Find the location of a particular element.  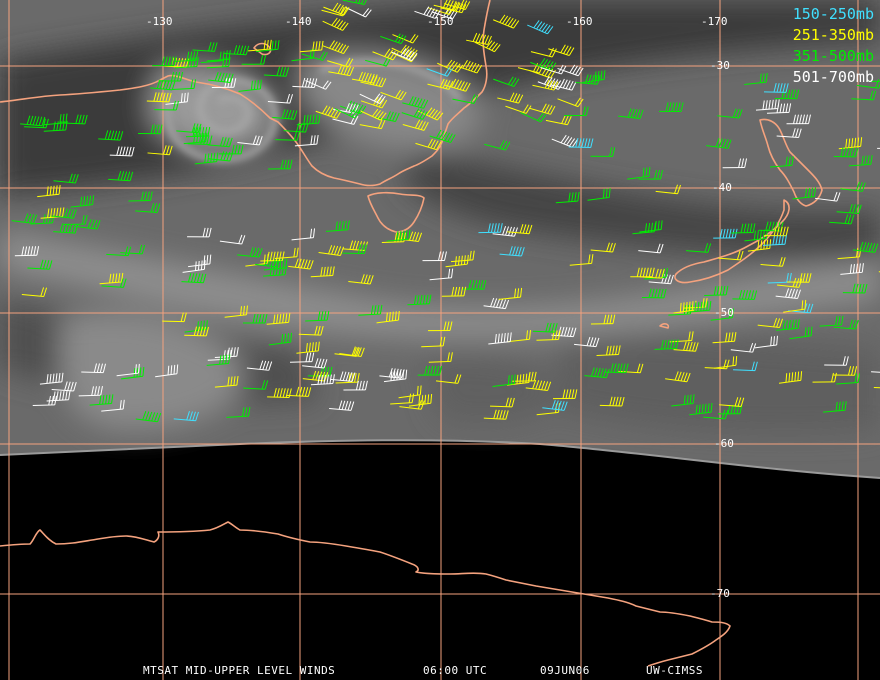

observation-time: 06:00 UTC is located at coordinates (455, 670).